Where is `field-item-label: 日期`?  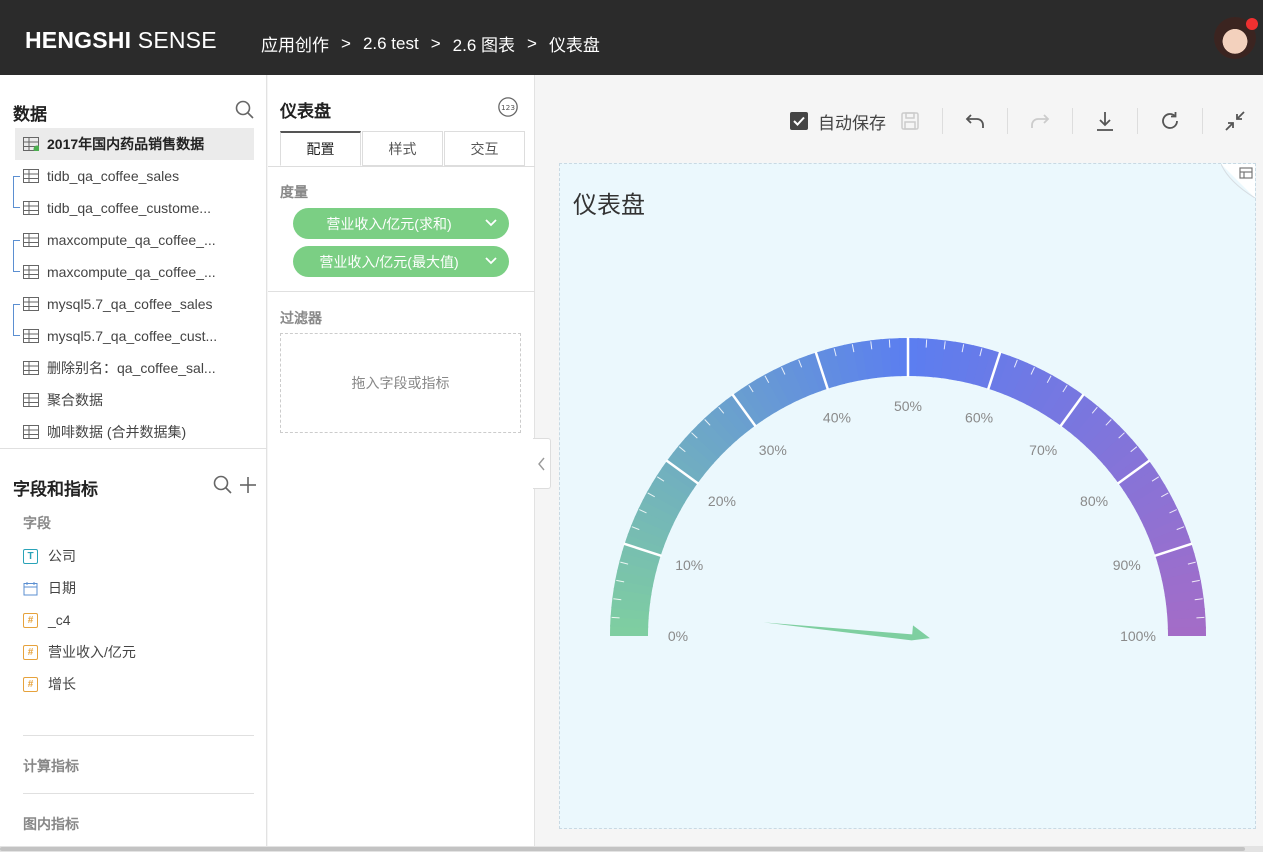
field-item-label: 日期 is located at coordinates (62, 588).